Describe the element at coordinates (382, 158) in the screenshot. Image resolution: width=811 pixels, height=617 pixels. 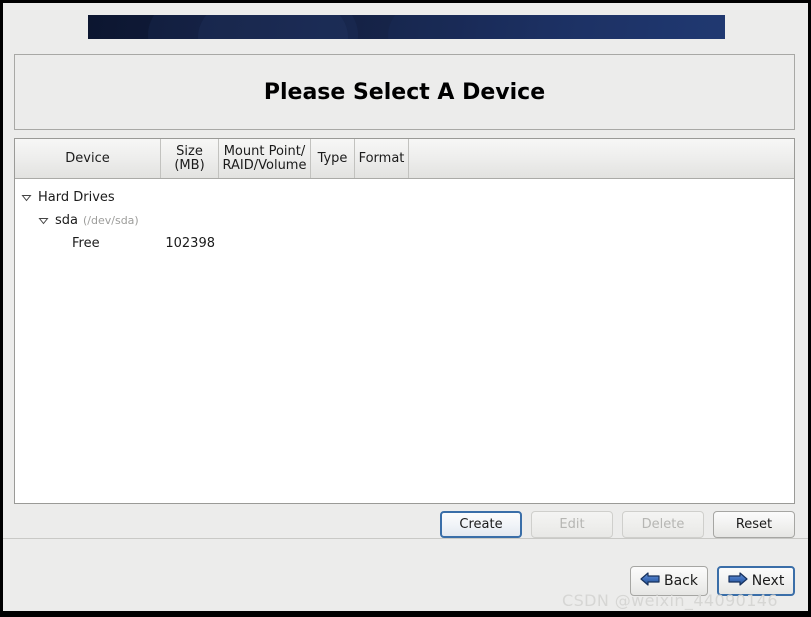
I see `column-header-format: Format` at that location.